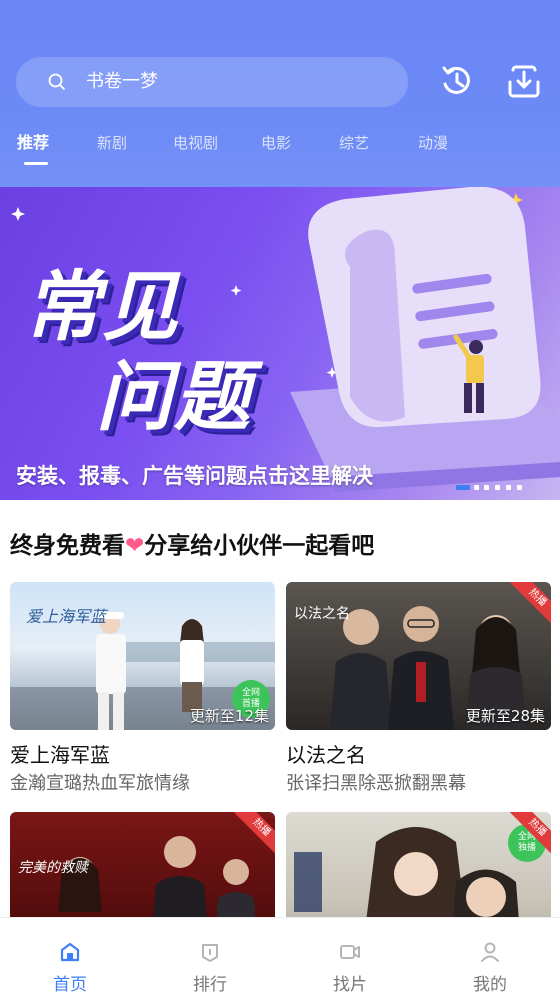 This screenshot has width=560, height=997. What do you see at coordinates (122, 81) in the screenshot?
I see `search-placeholder: 书卷一梦` at bounding box center [122, 81].